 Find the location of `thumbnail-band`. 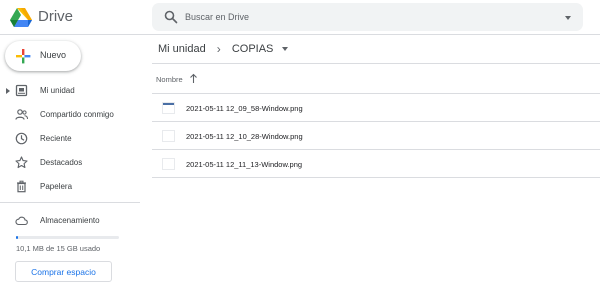

thumbnail-band is located at coordinates (168, 104).